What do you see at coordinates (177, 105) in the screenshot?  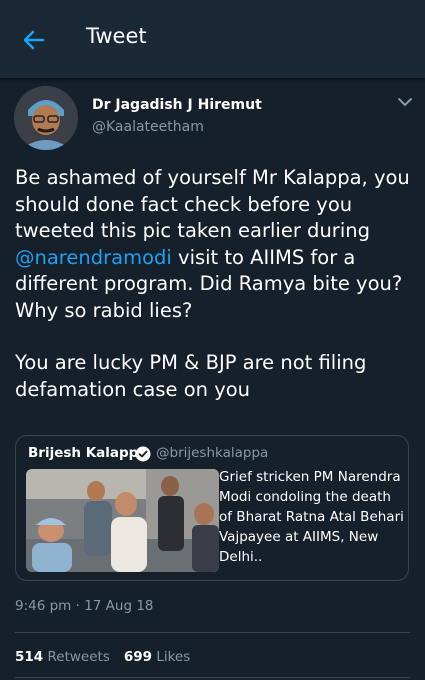 I see `author-name: Dr Jagadish J Hiremut` at bounding box center [177, 105].